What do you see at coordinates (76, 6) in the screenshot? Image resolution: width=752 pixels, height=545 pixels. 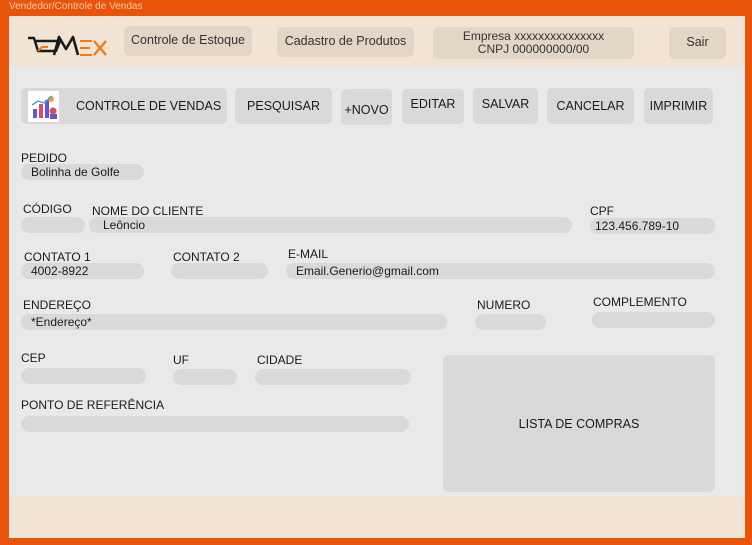 I see `window-title: Vendedor/Controle de Vendas` at bounding box center [76, 6].